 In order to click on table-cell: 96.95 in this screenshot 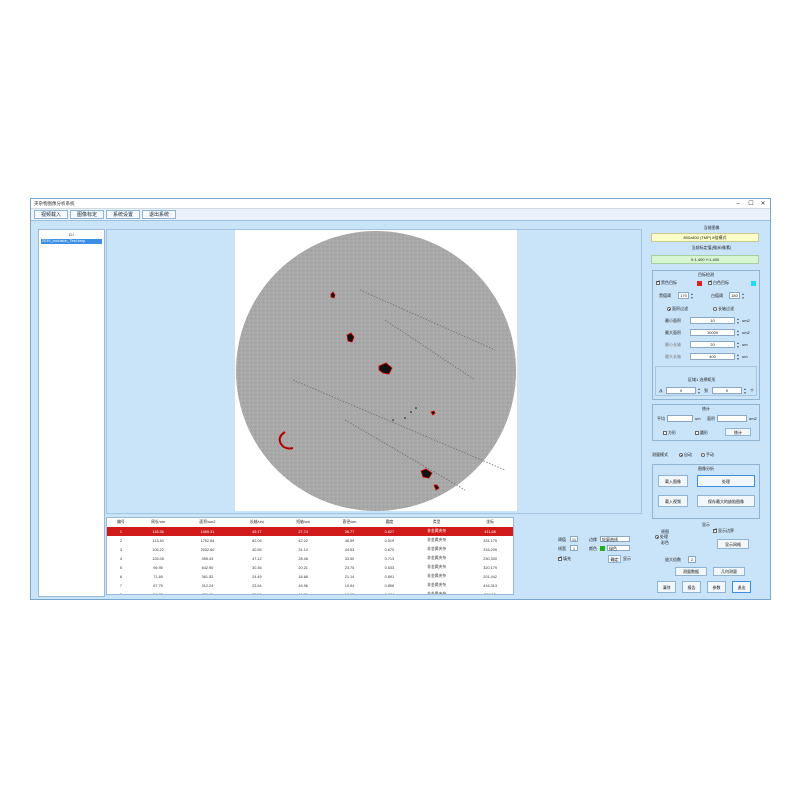, I will do `click(158, 567)`.